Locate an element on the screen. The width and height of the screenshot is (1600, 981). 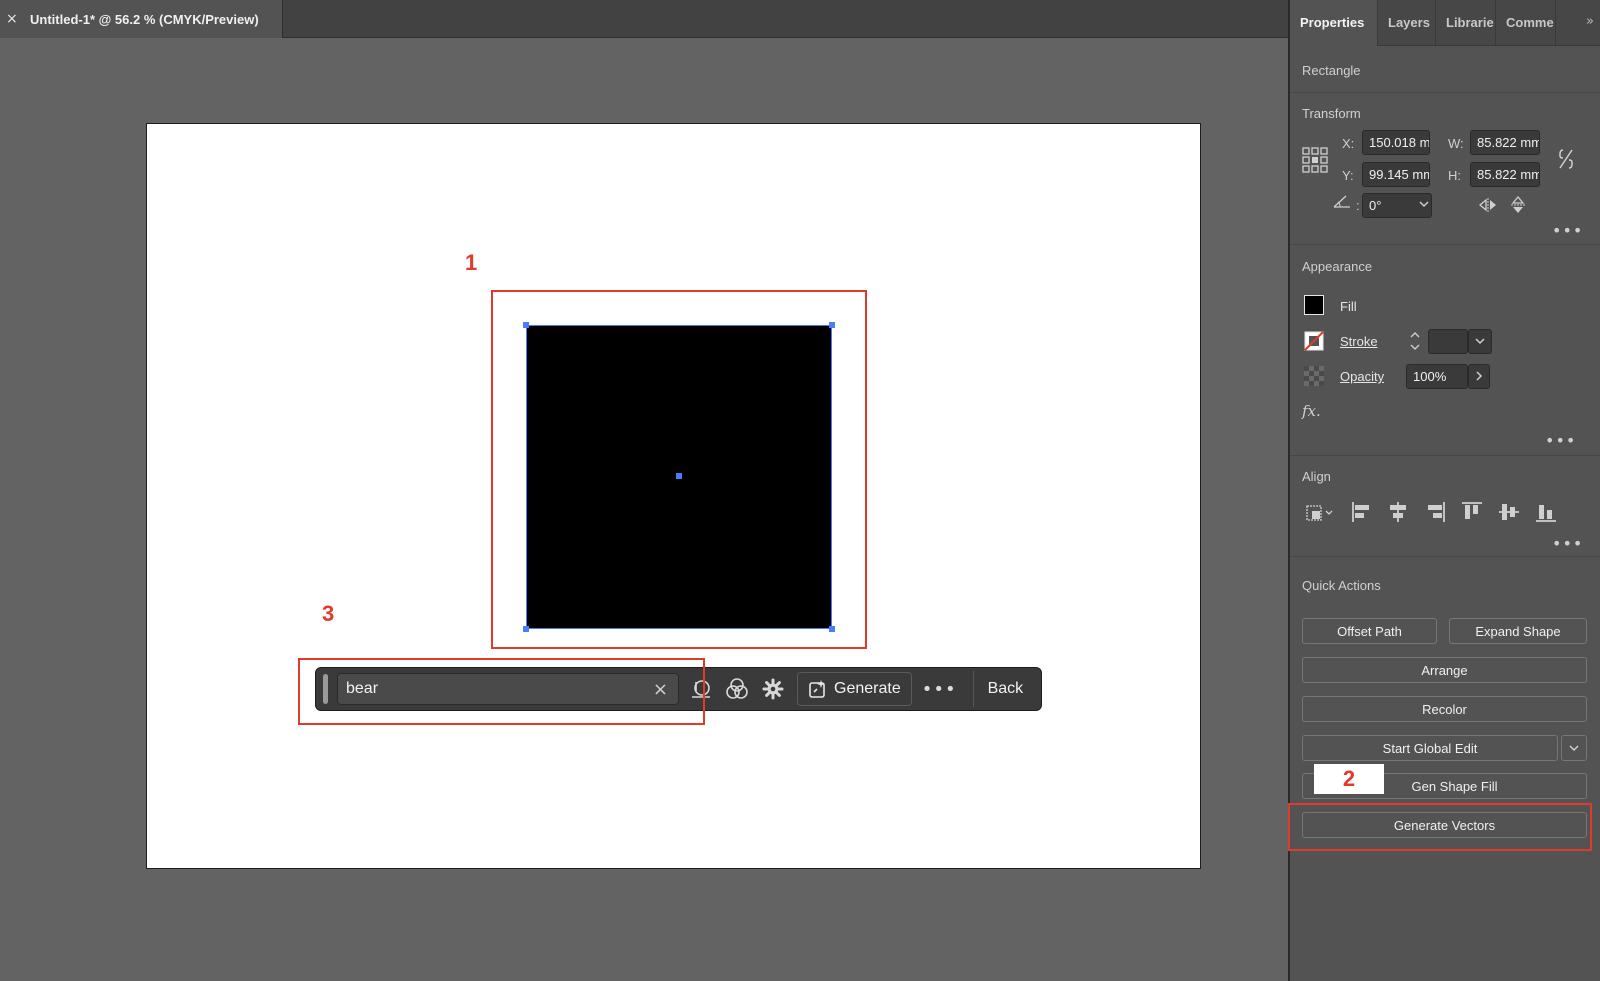
global-edit-dropdown-icon is located at coordinates (1574, 748).